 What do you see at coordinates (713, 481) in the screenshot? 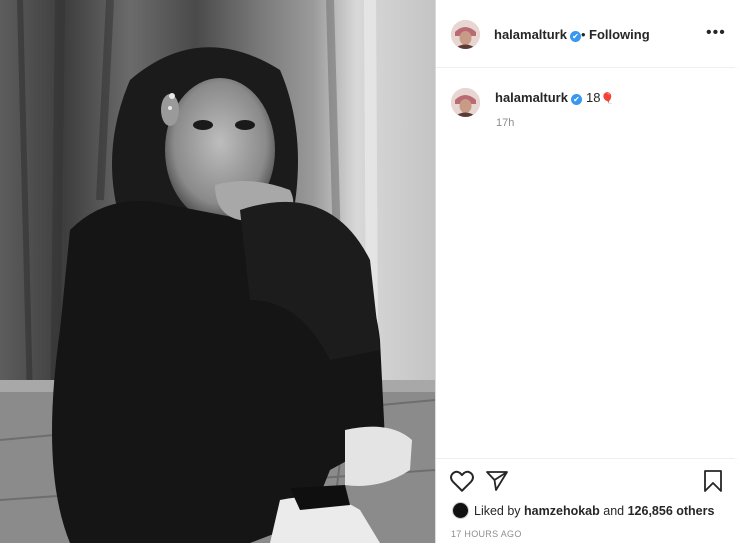
I see `bookmark-icon` at bounding box center [713, 481].